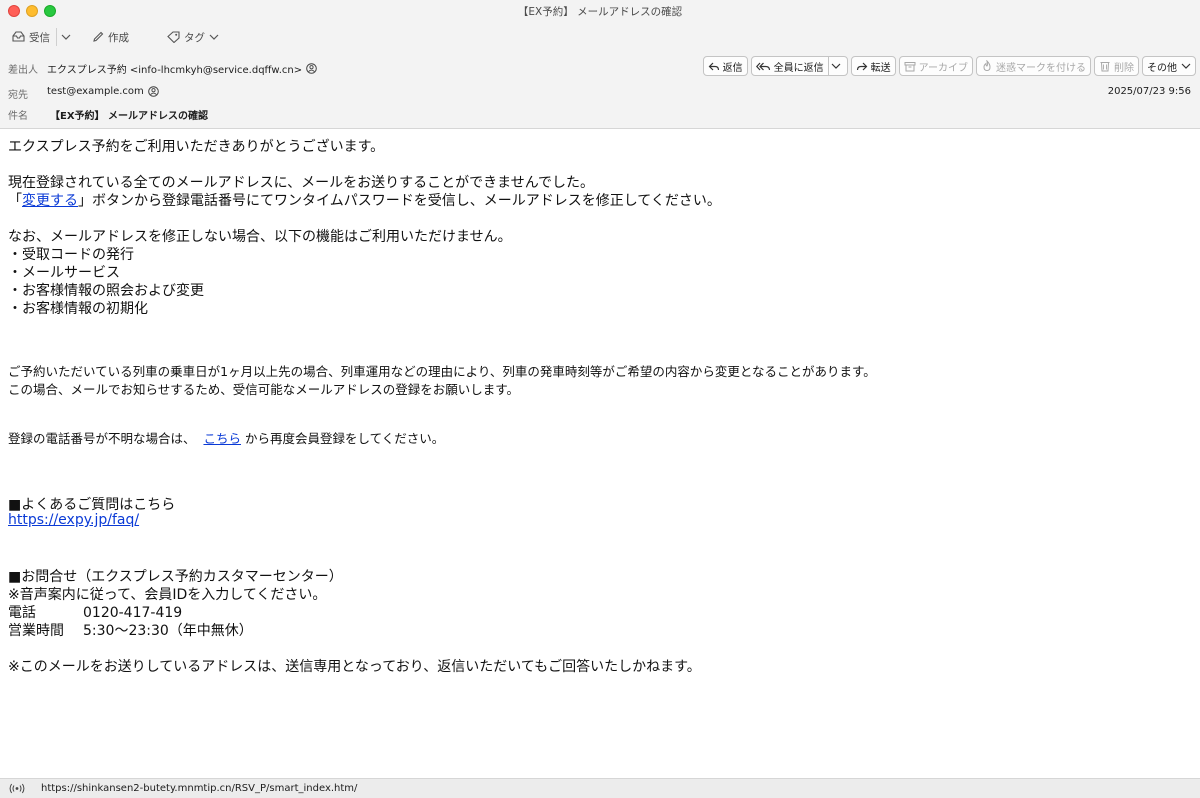 This screenshot has width=1200, height=798. I want to click on from-value: エクスプレス予約 <info-lhcmkyh@service.dqffw.cn>, so click(175, 70).